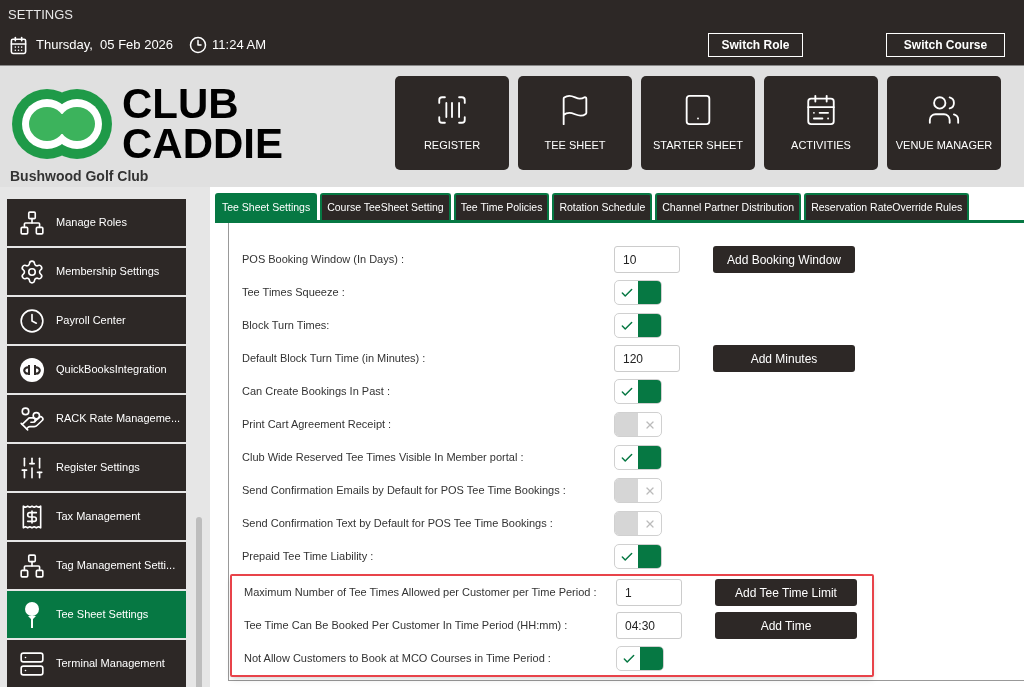 The width and height of the screenshot is (1024, 687). What do you see at coordinates (91, 223) in the screenshot?
I see `sidebar-label: Manage Roles` at bounding box center [91, 223].